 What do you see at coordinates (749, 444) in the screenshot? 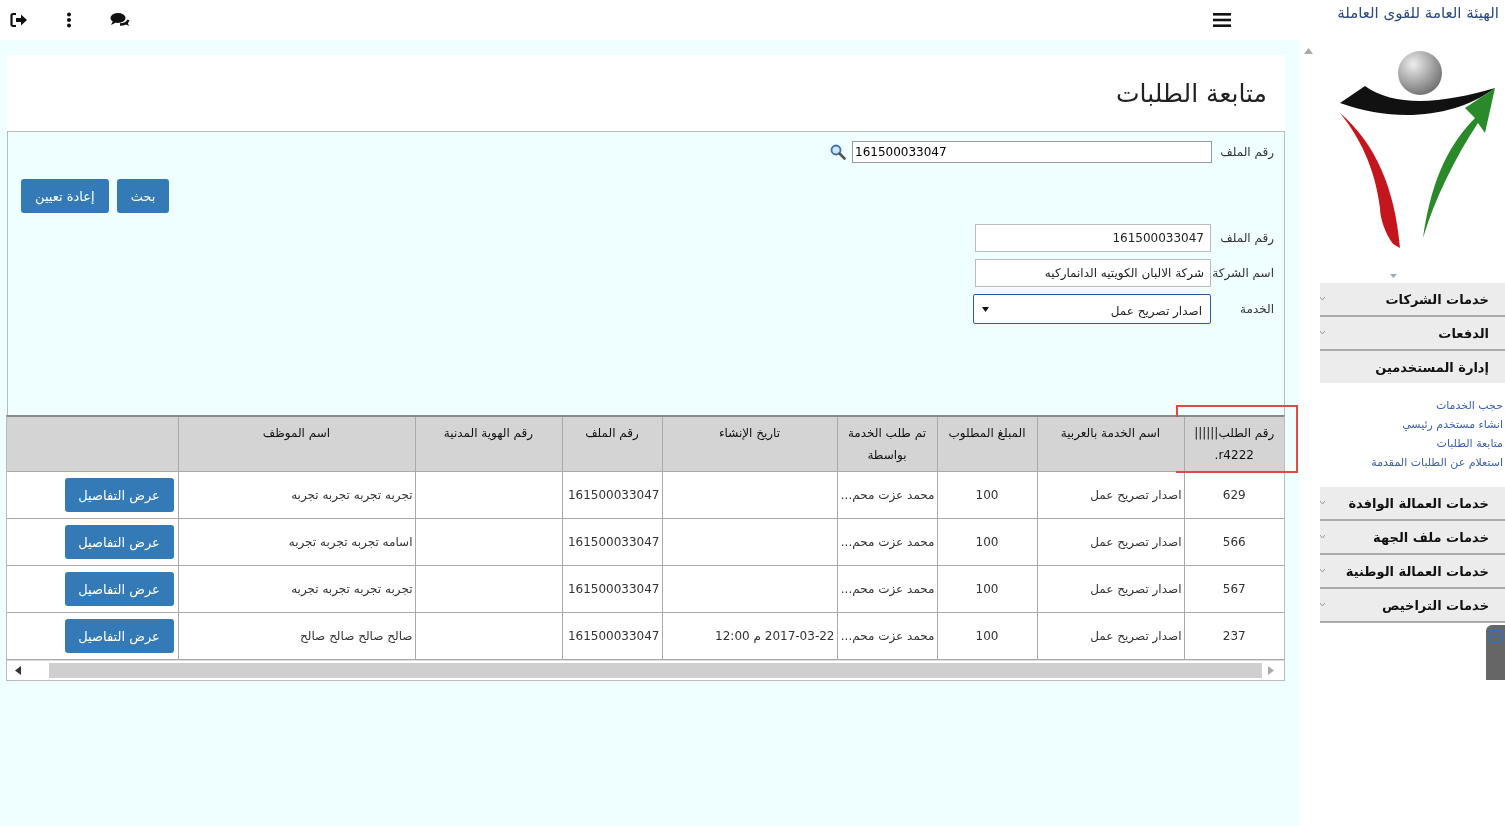
I see `column-header: تاريخ الإنشاء` at bounding box center [749, 444].